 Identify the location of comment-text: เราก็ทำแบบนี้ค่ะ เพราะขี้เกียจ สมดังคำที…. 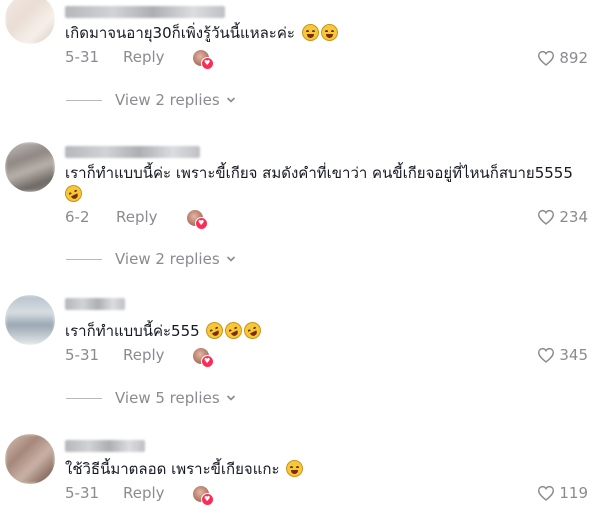
(319, 173).